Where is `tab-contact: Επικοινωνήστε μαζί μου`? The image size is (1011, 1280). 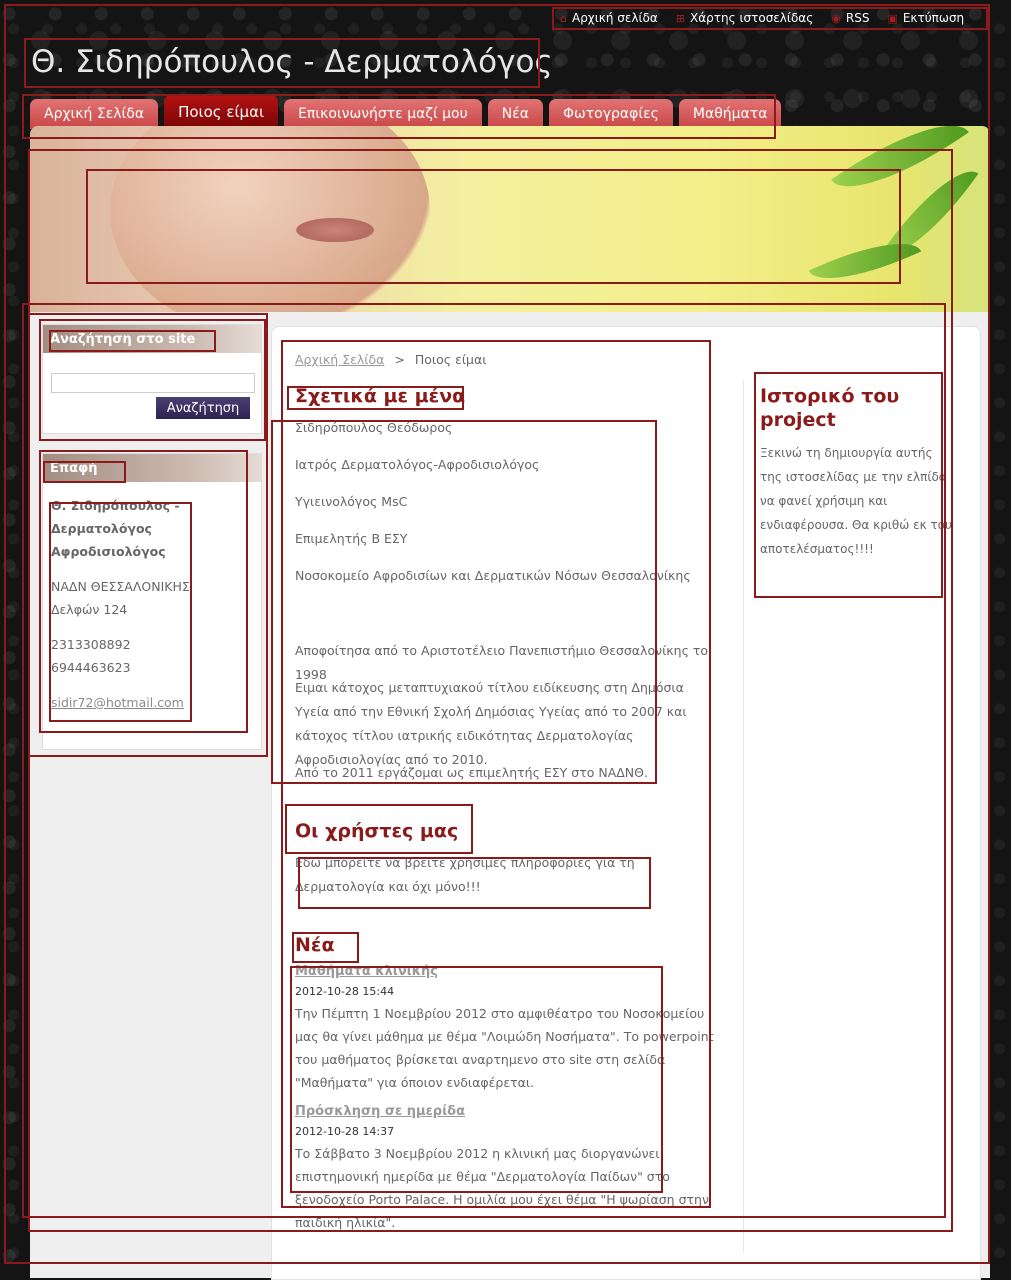
tab-contact: Επικοινωνήστε μαζί μου is located at coordinates (383, 114).